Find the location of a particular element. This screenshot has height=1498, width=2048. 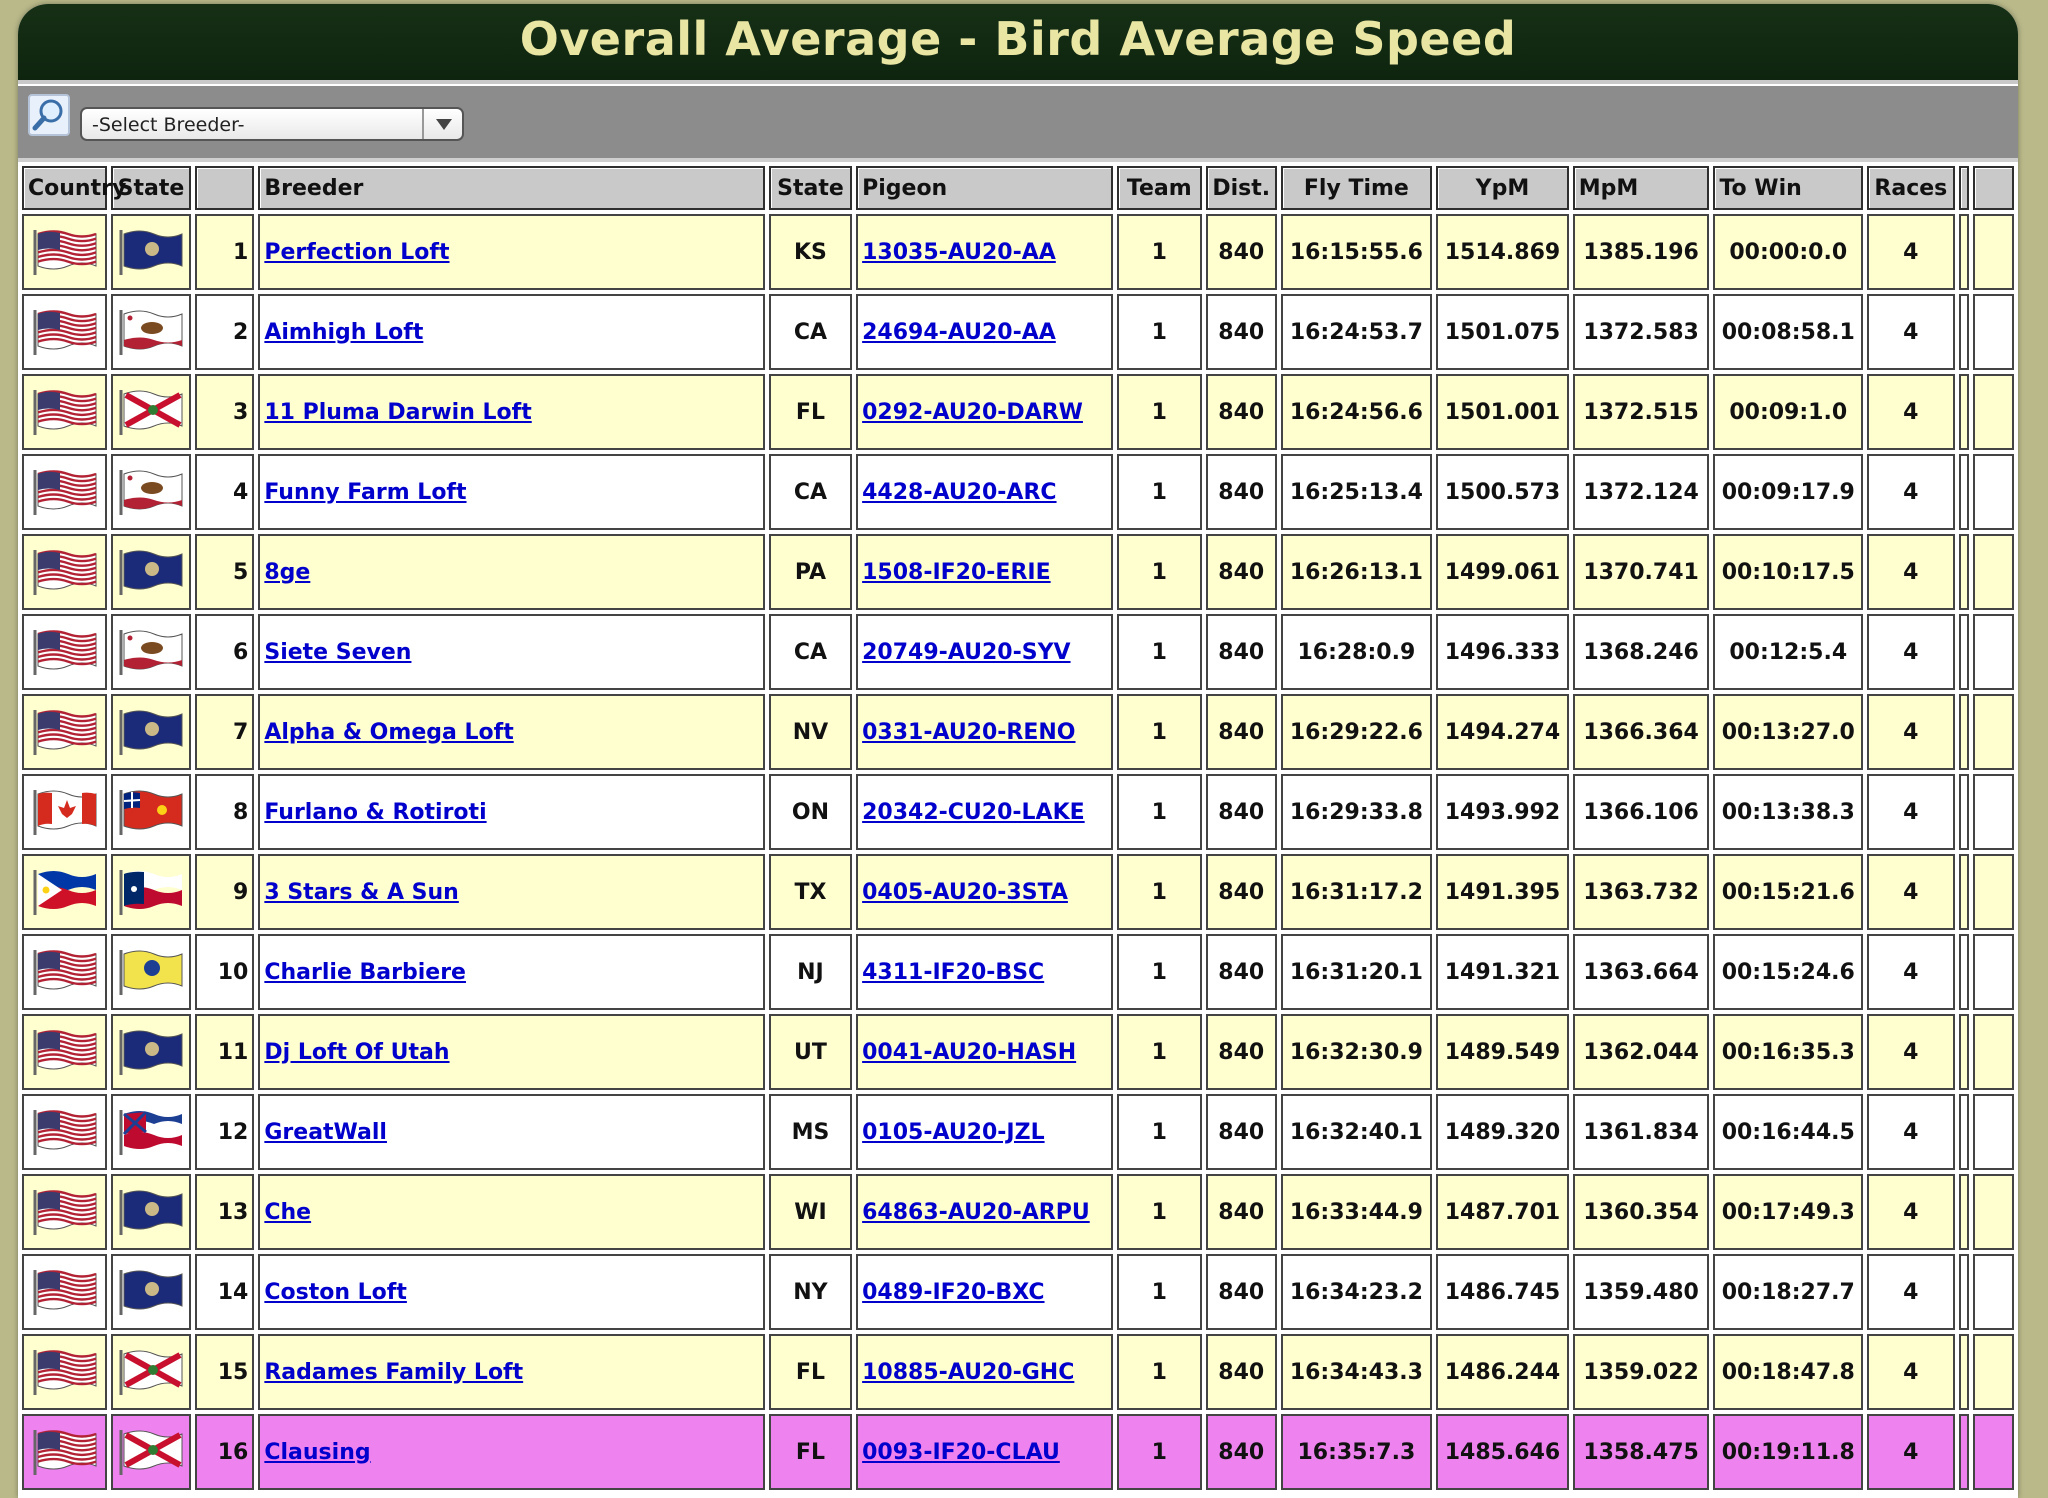

col-header-fly-time: Fly Time is located at coordinates (1356, 188).